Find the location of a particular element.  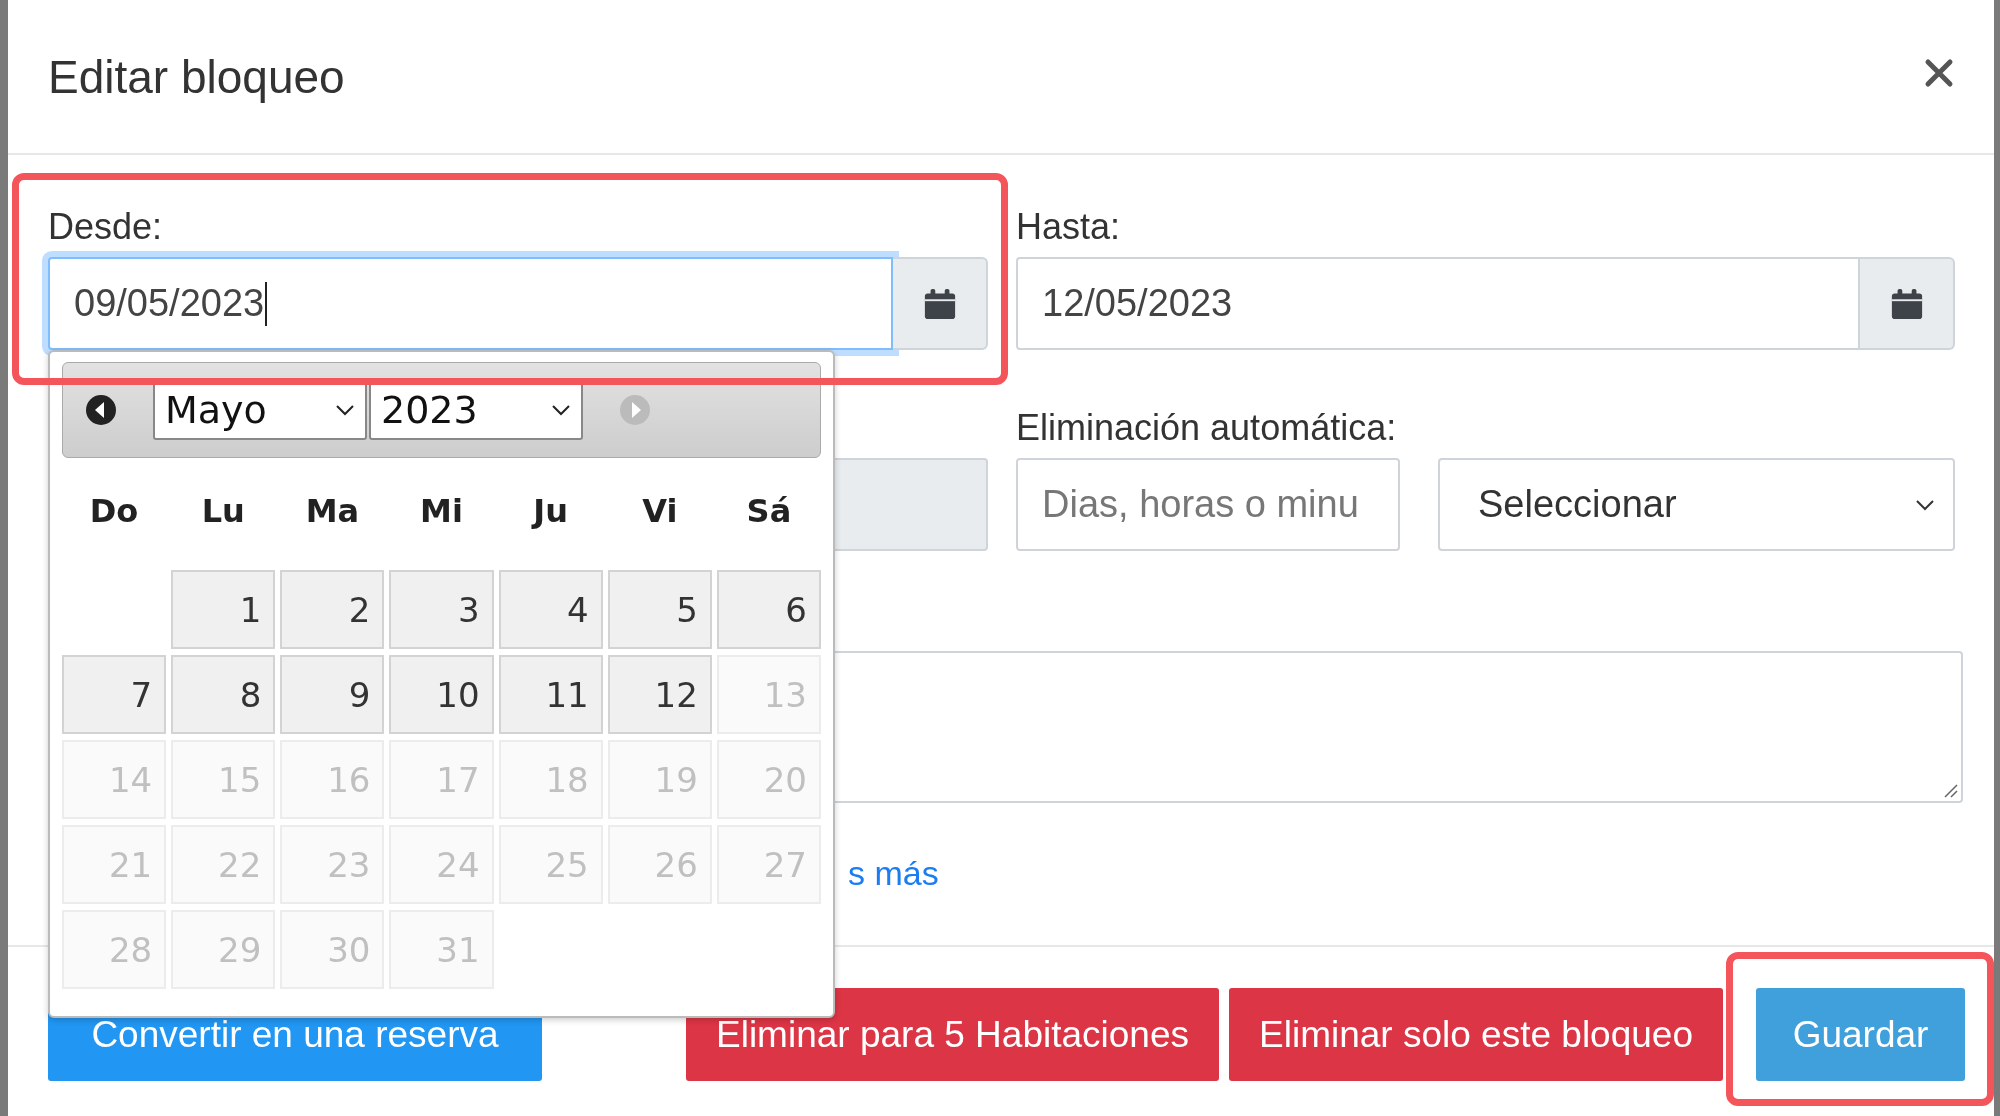

day-cell: 27 is located at coordinates (768, 864).